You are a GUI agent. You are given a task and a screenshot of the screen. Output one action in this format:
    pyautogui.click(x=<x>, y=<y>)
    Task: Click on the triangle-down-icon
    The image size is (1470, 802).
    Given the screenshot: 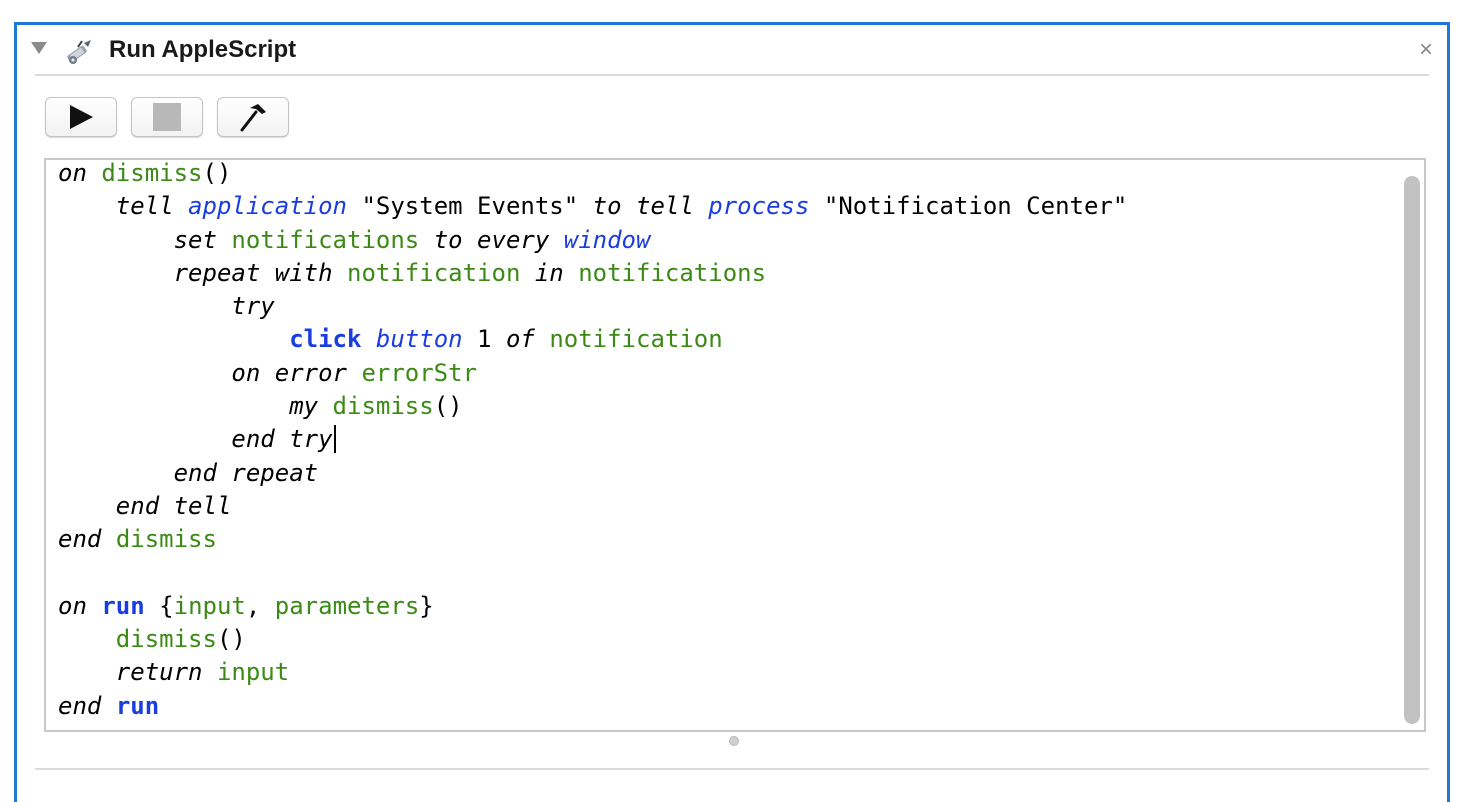 What is the action you would take?
    pyautogui.click(x=39, y=48)
    